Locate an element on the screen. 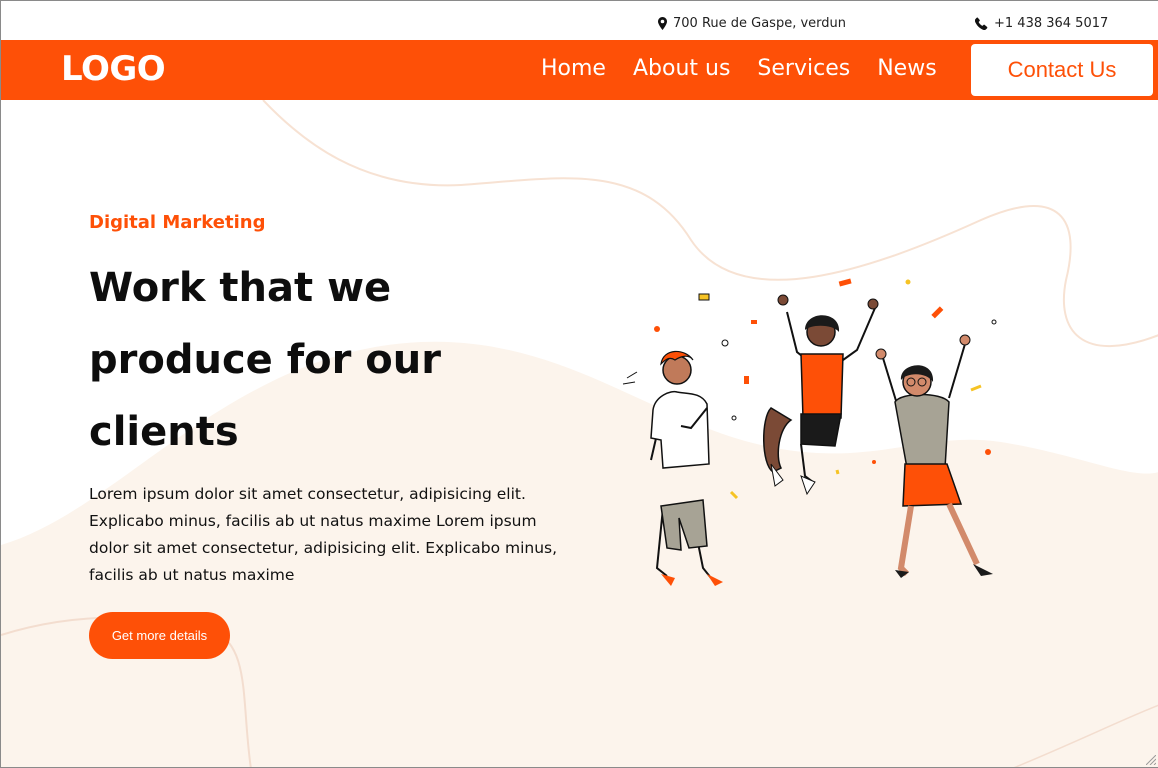 This screenshot has width=1158, height=768. site-logo: LOGO is located at coordinates (113, 69).